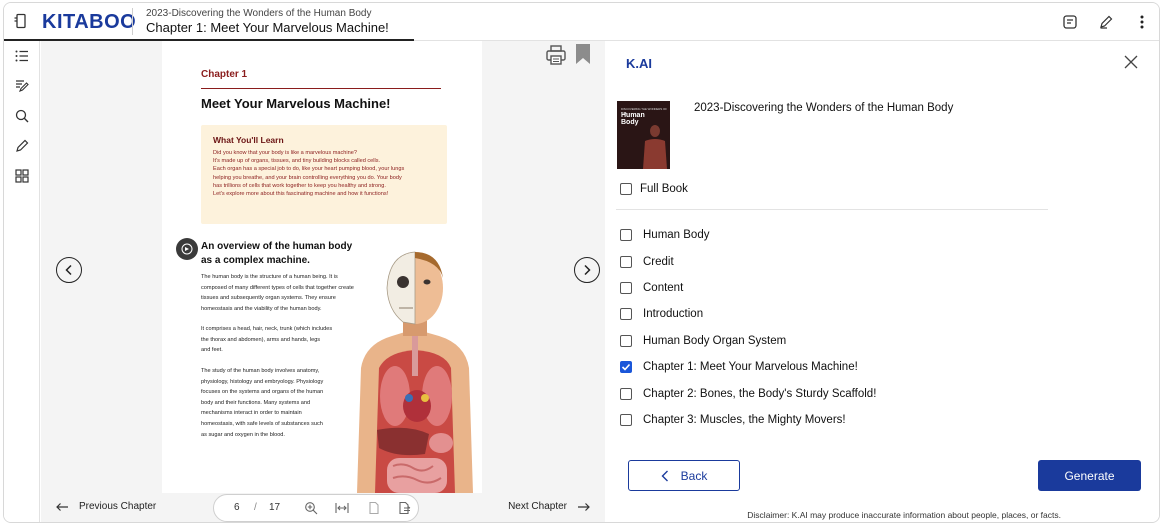  What do you see at coordinates (664, 475) in the screenshot?
I see `chevron-left-icon` at bounding box center [664, 475].